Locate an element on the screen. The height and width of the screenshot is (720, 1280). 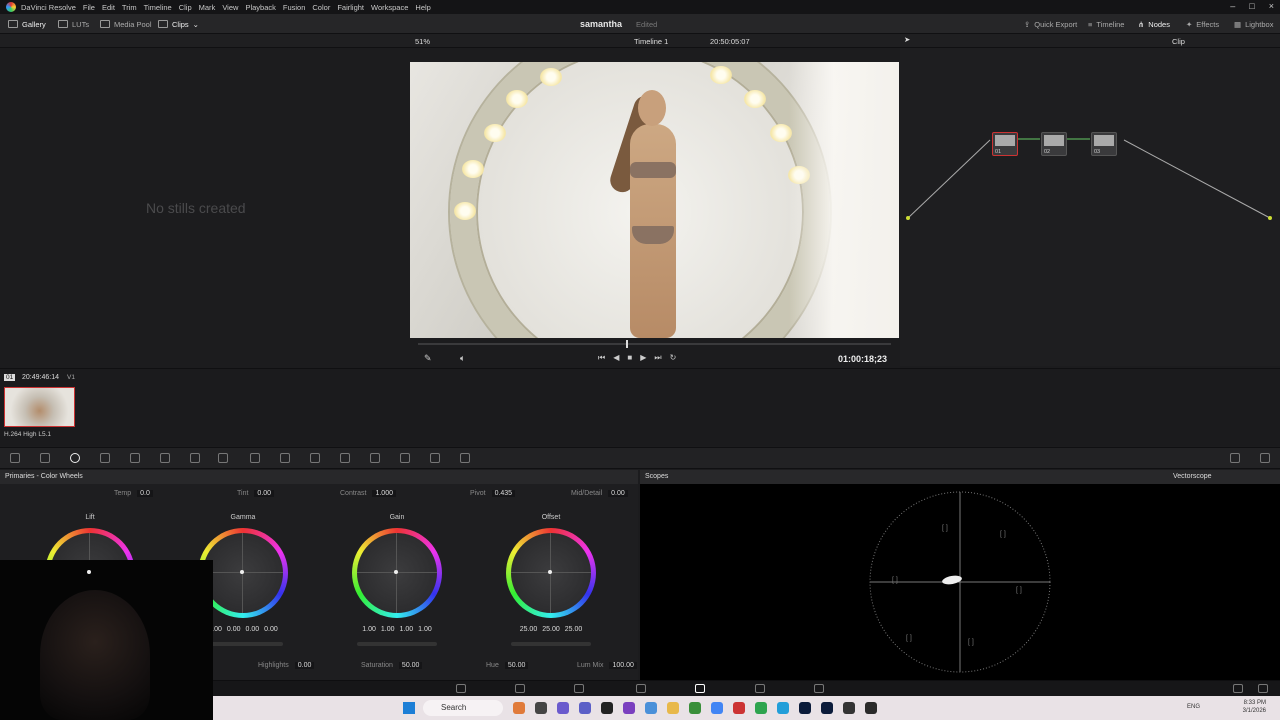
camera-raw-icon is located at coordinates (15, 458).